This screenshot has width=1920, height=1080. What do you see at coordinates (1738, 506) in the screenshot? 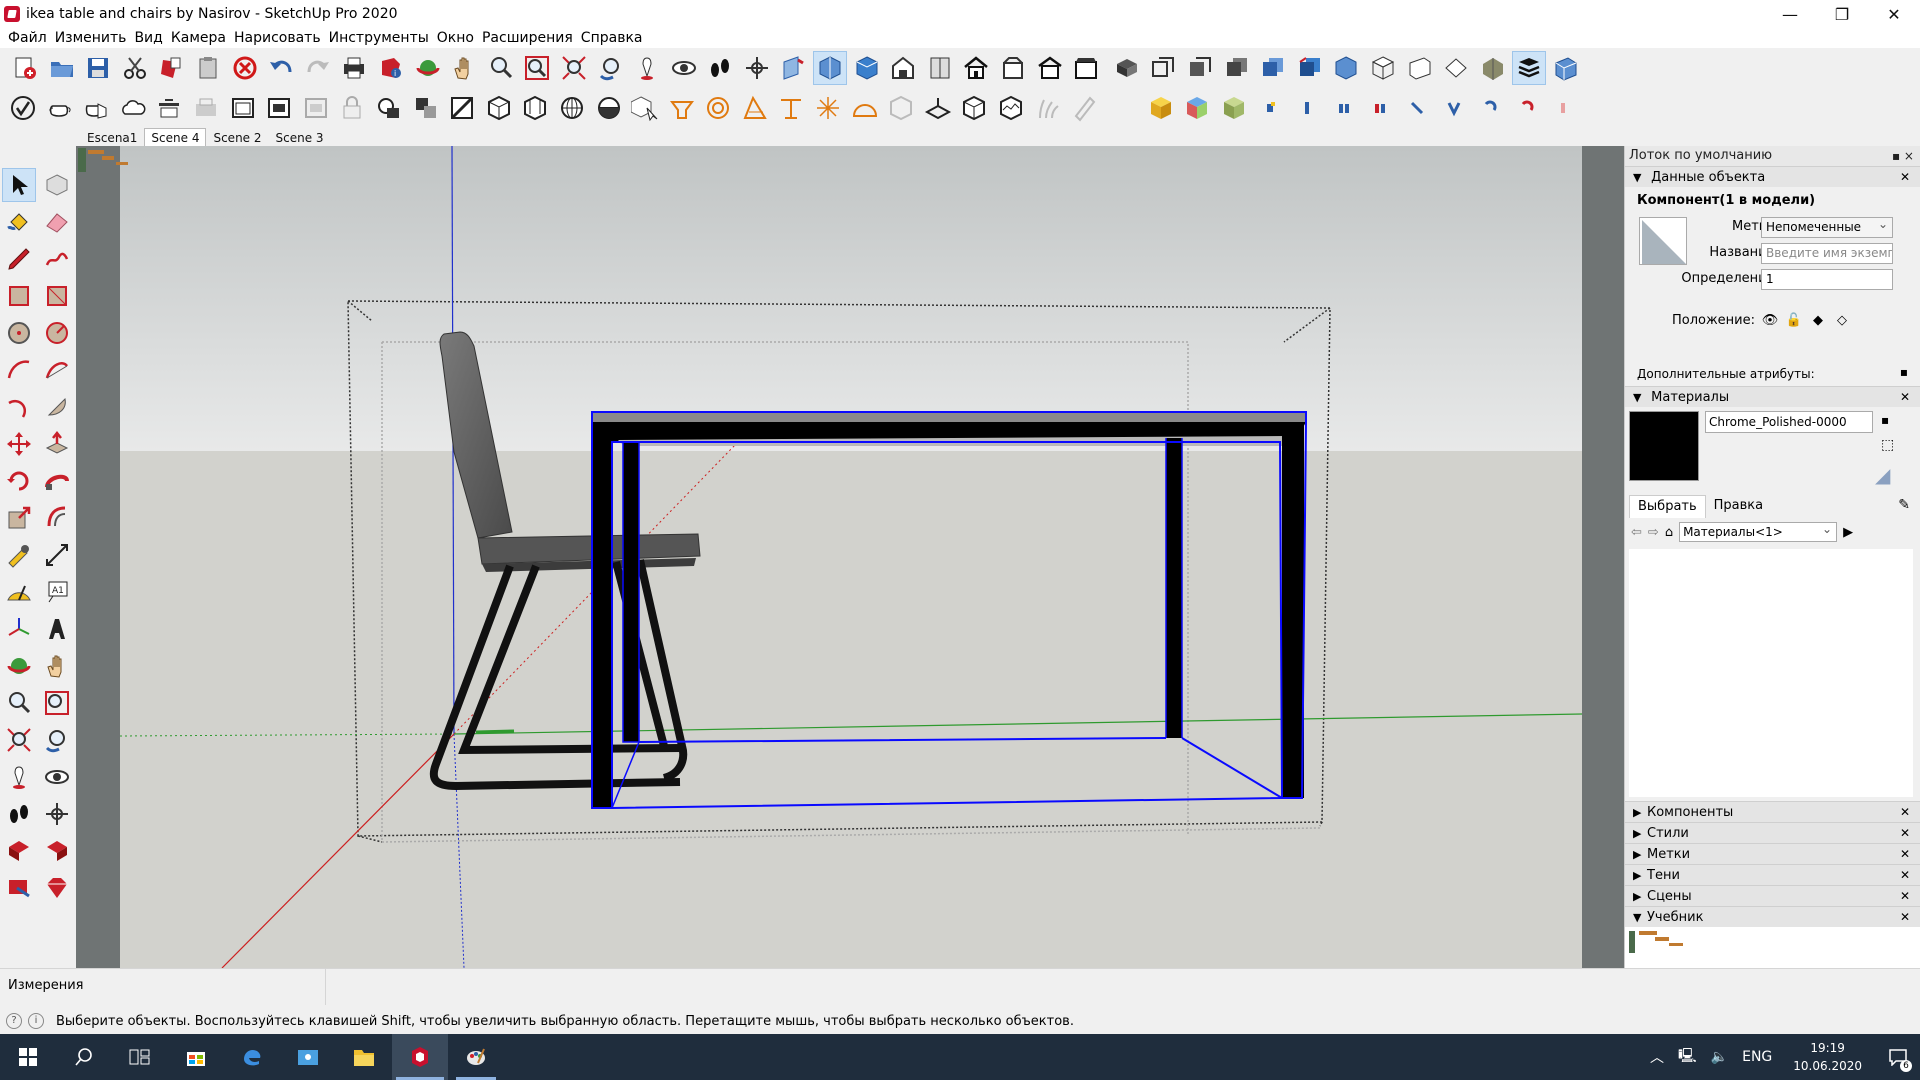
I see `tab-edit: Правка` at bounding box center [1738, 506].